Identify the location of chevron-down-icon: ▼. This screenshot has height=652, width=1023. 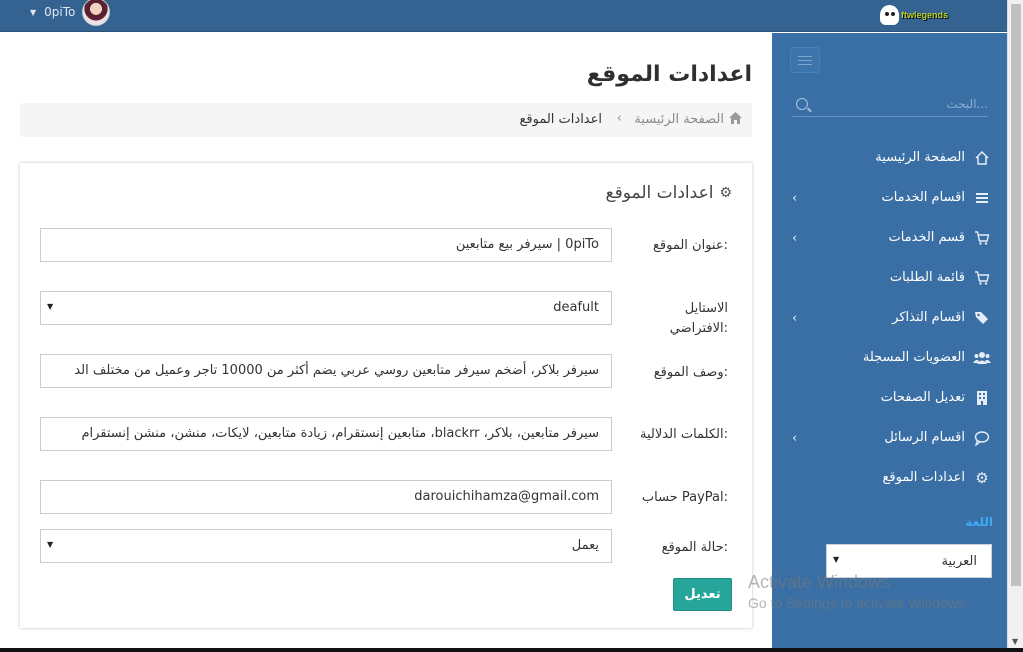
(33, 12).